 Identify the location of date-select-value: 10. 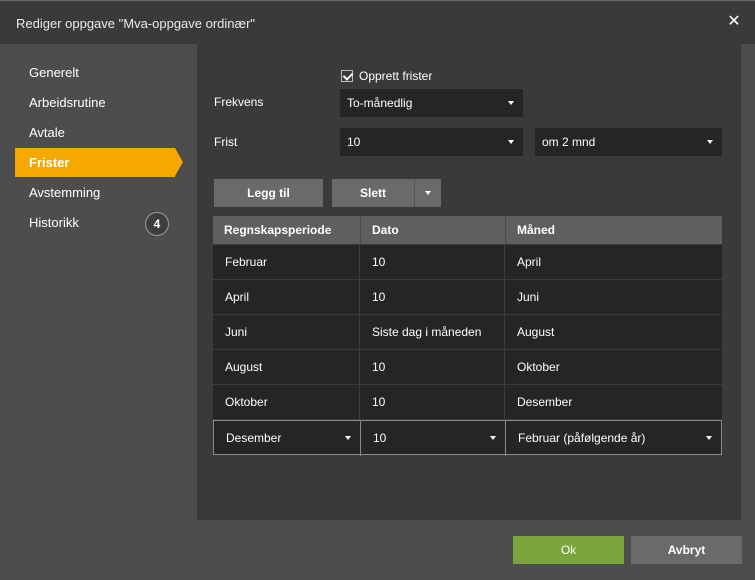
(380, 438).